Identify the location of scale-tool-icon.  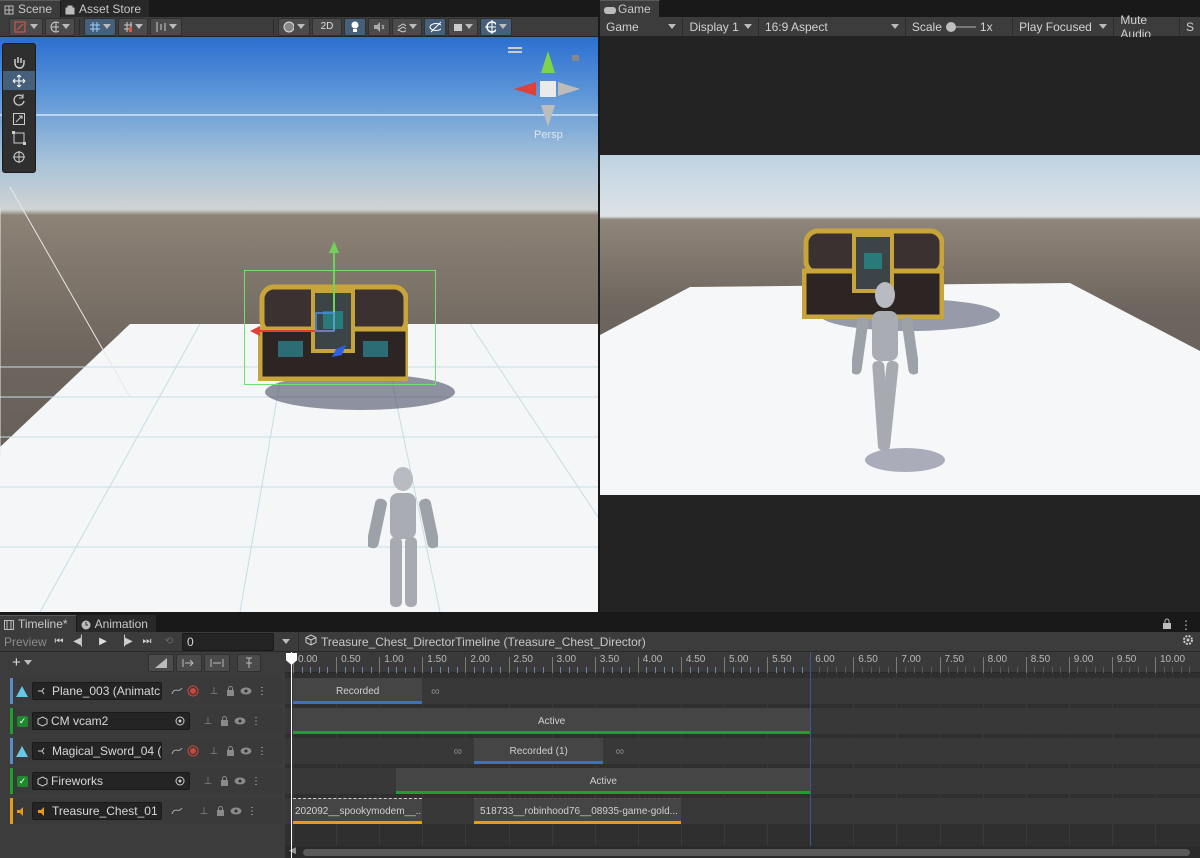
(19, 118).